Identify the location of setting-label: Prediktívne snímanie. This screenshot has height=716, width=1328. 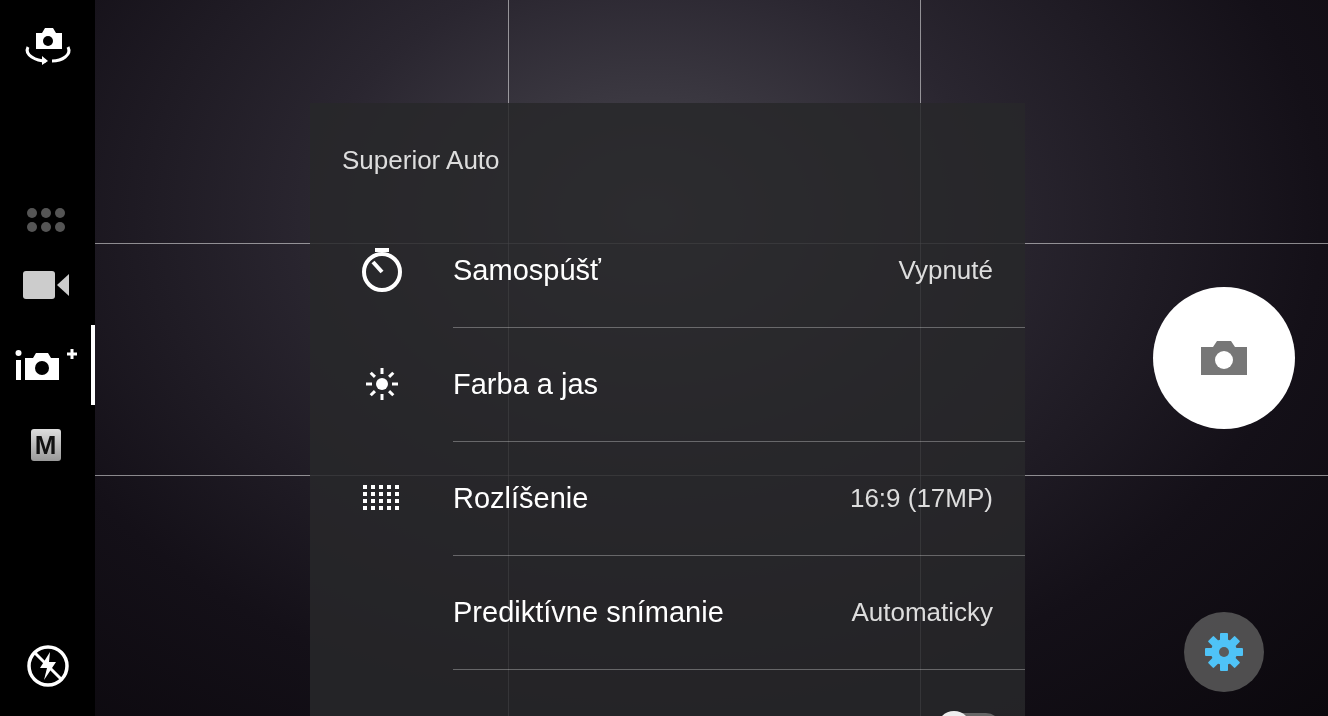
(652, 612).